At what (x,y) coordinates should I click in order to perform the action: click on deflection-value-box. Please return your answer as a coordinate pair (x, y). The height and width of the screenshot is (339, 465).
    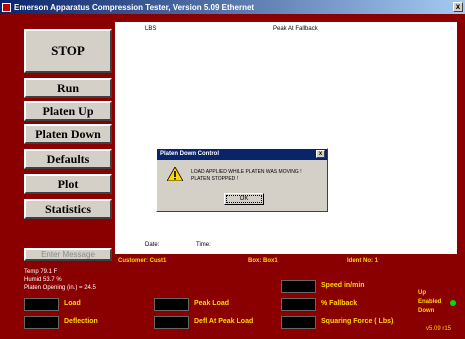
    Looking at the image, I should click on (41, 322).